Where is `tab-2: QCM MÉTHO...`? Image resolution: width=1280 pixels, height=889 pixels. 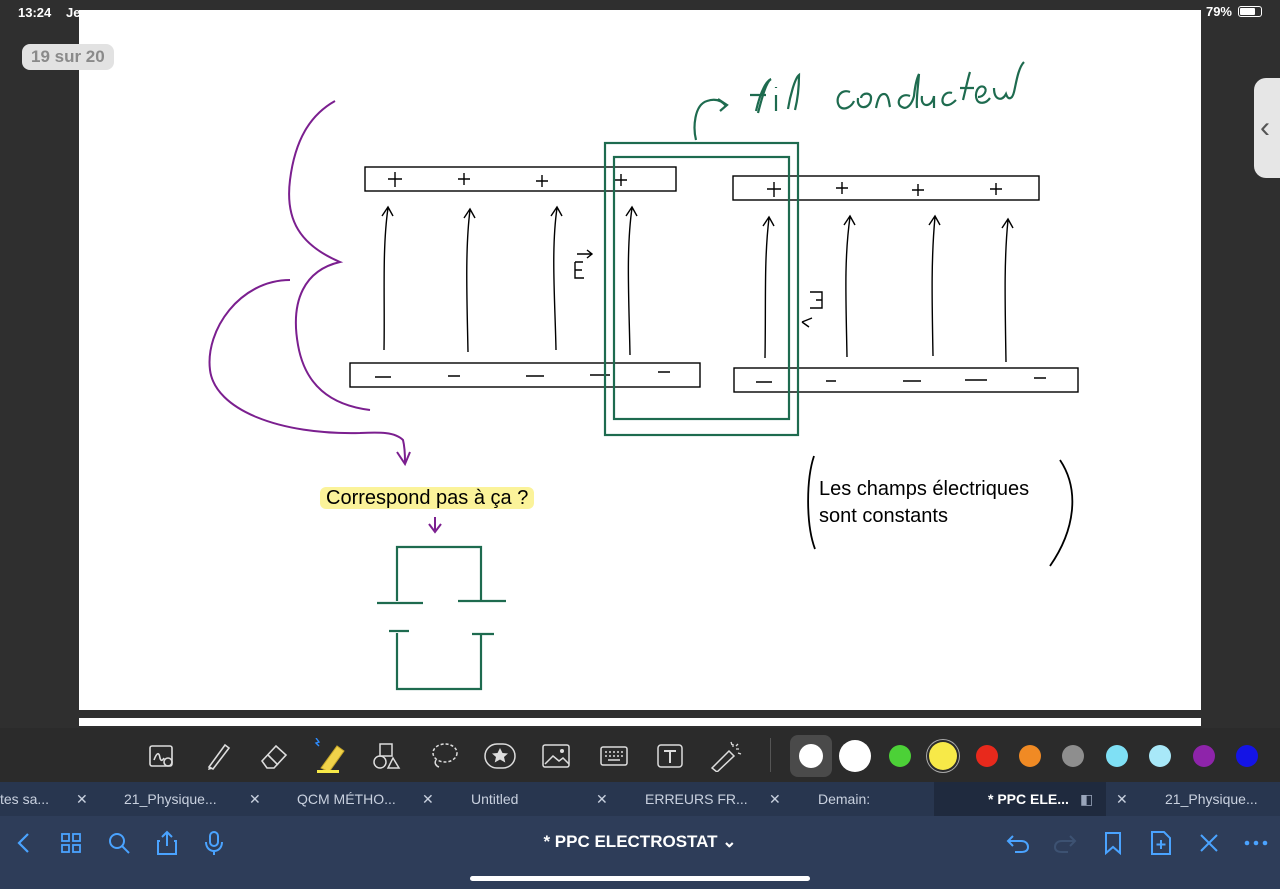
tab-2: QCM MÉTHO... is located at coordinates (346, 799).